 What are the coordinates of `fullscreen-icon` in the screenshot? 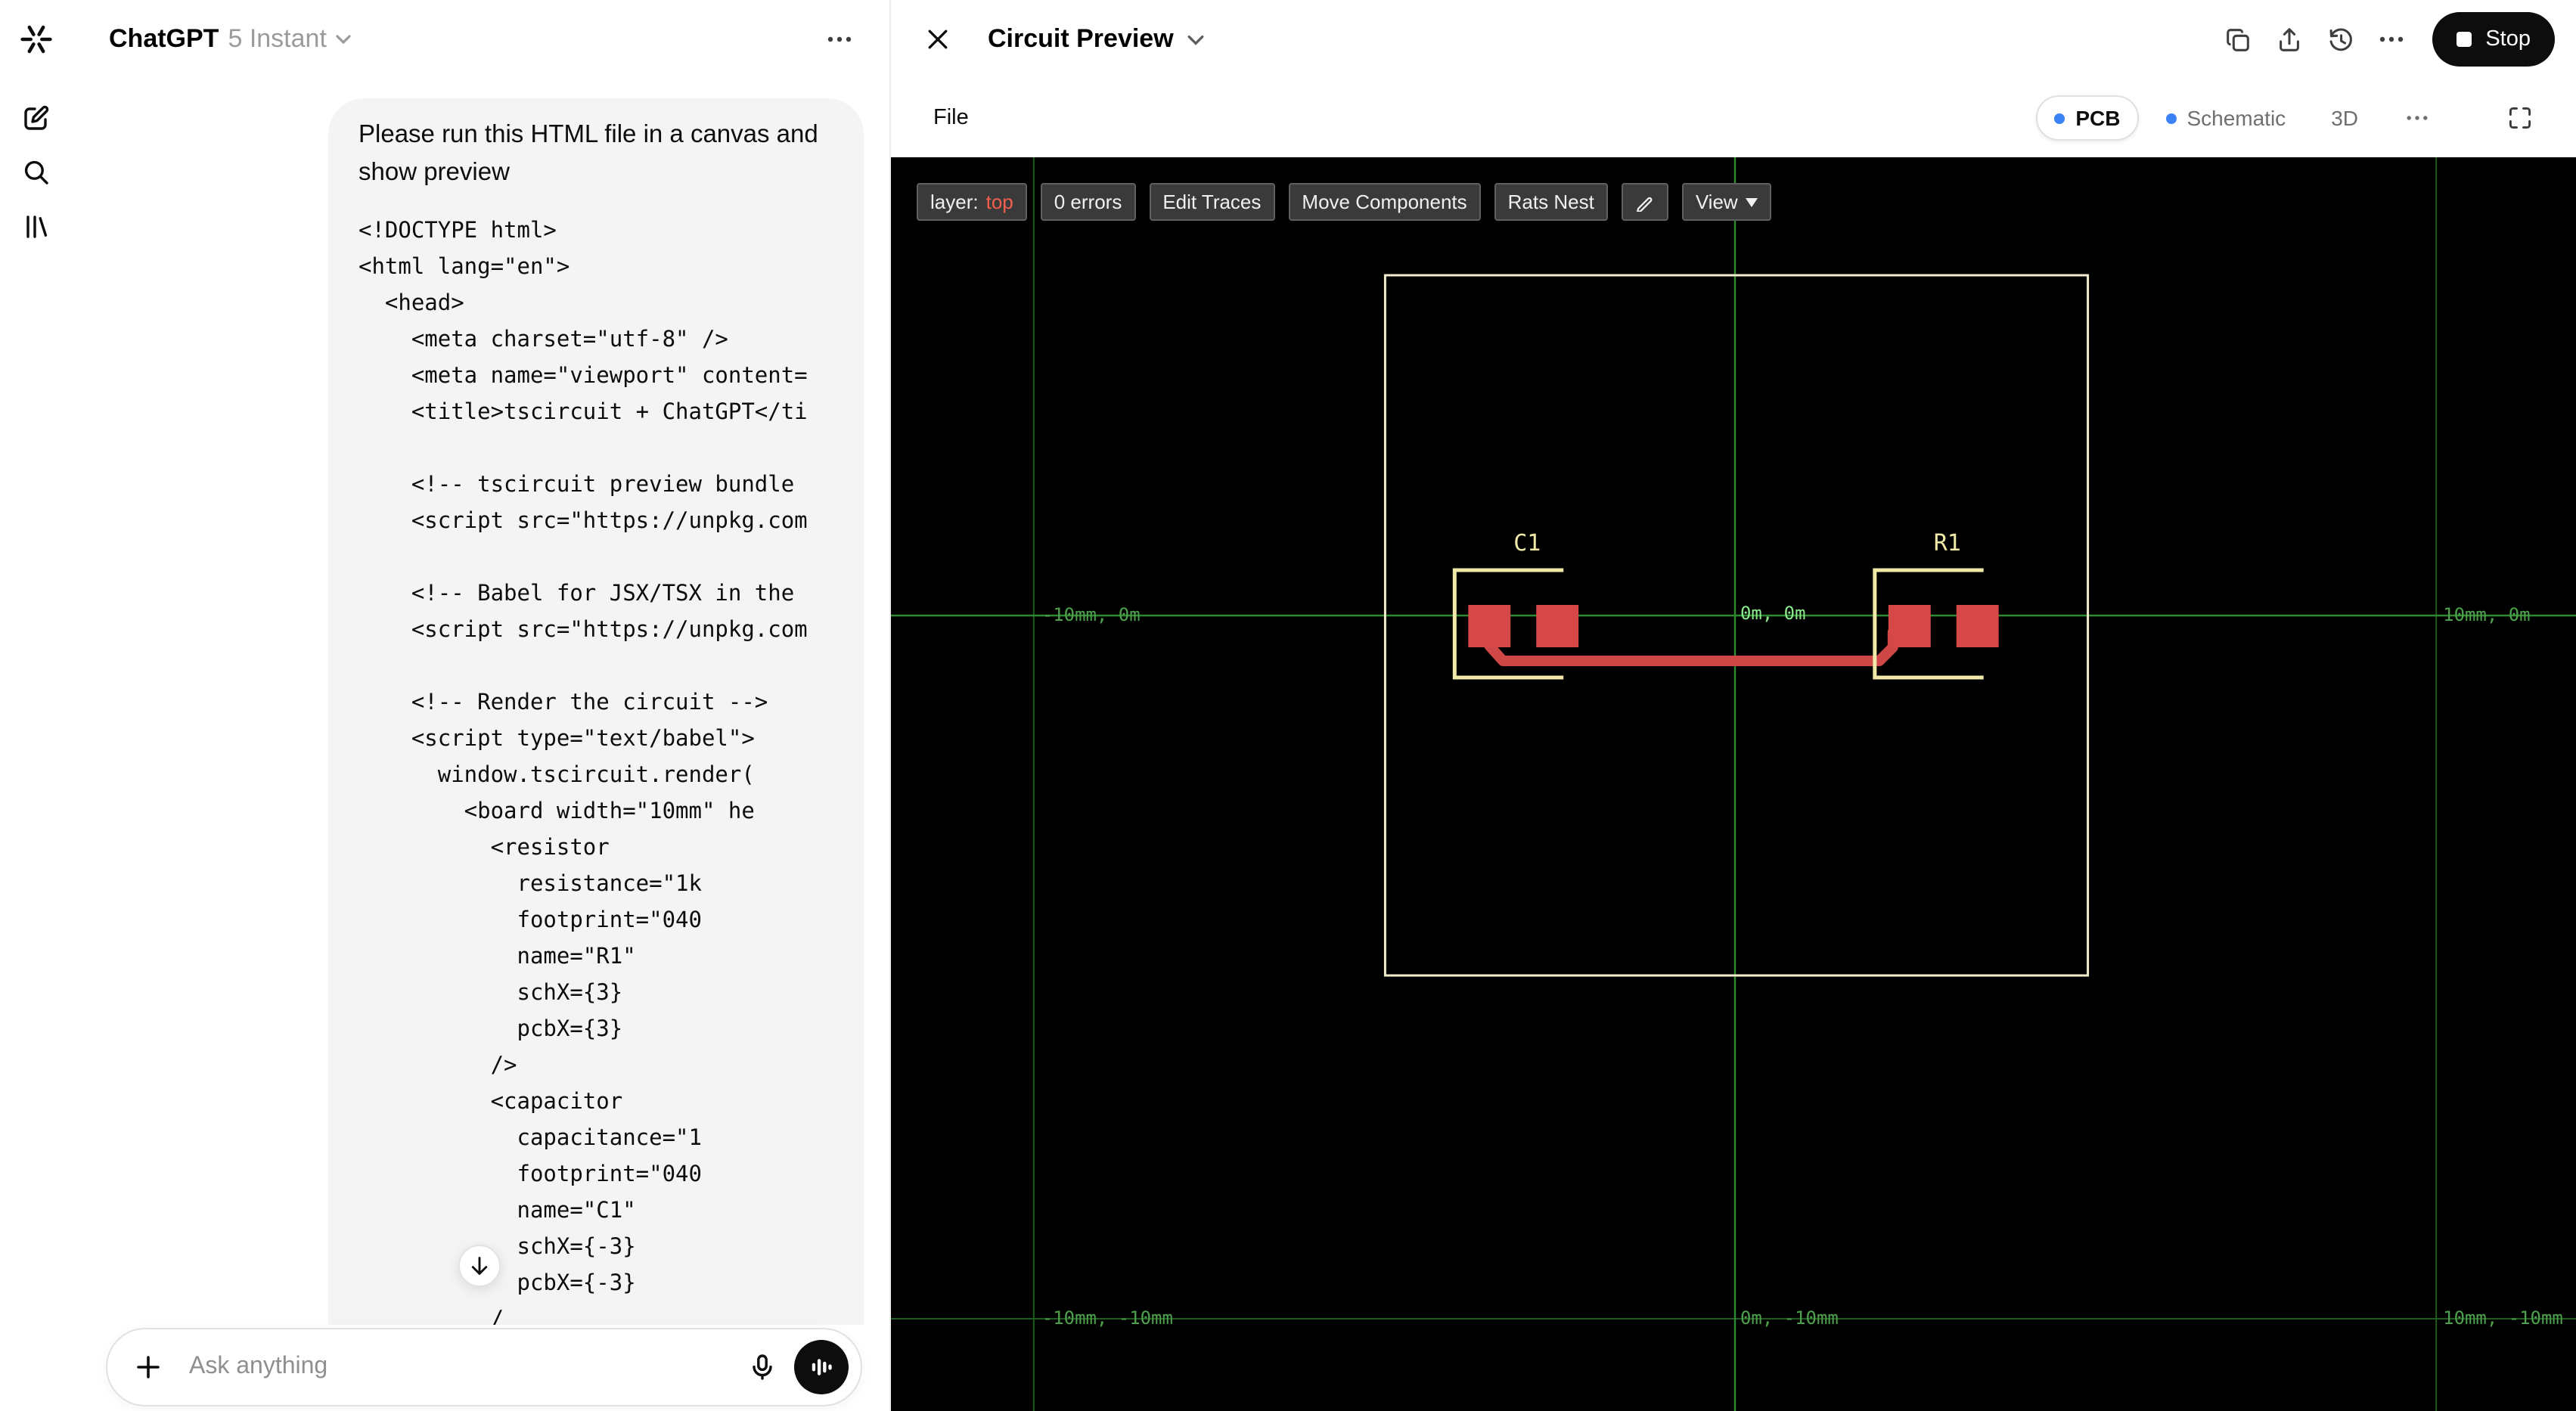 It's located at (2520, 118).